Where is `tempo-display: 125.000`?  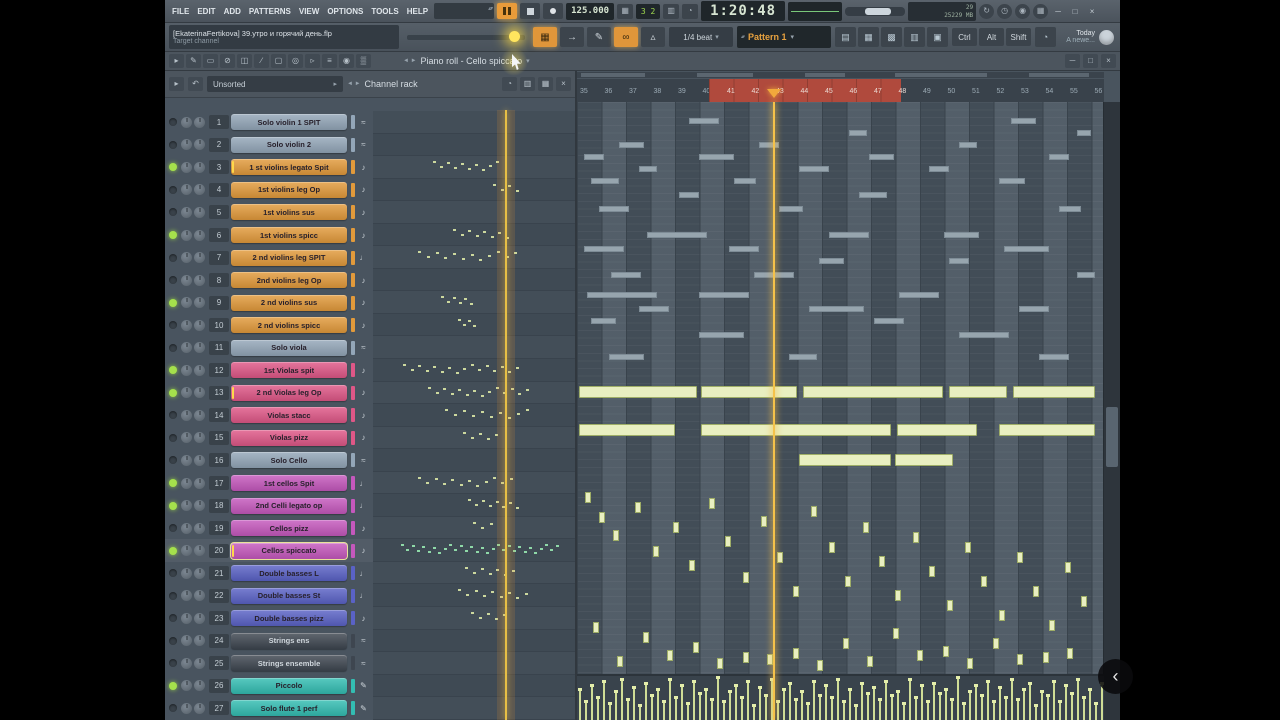 tempo-display: 125.000 is located at coordinates (590, 11).